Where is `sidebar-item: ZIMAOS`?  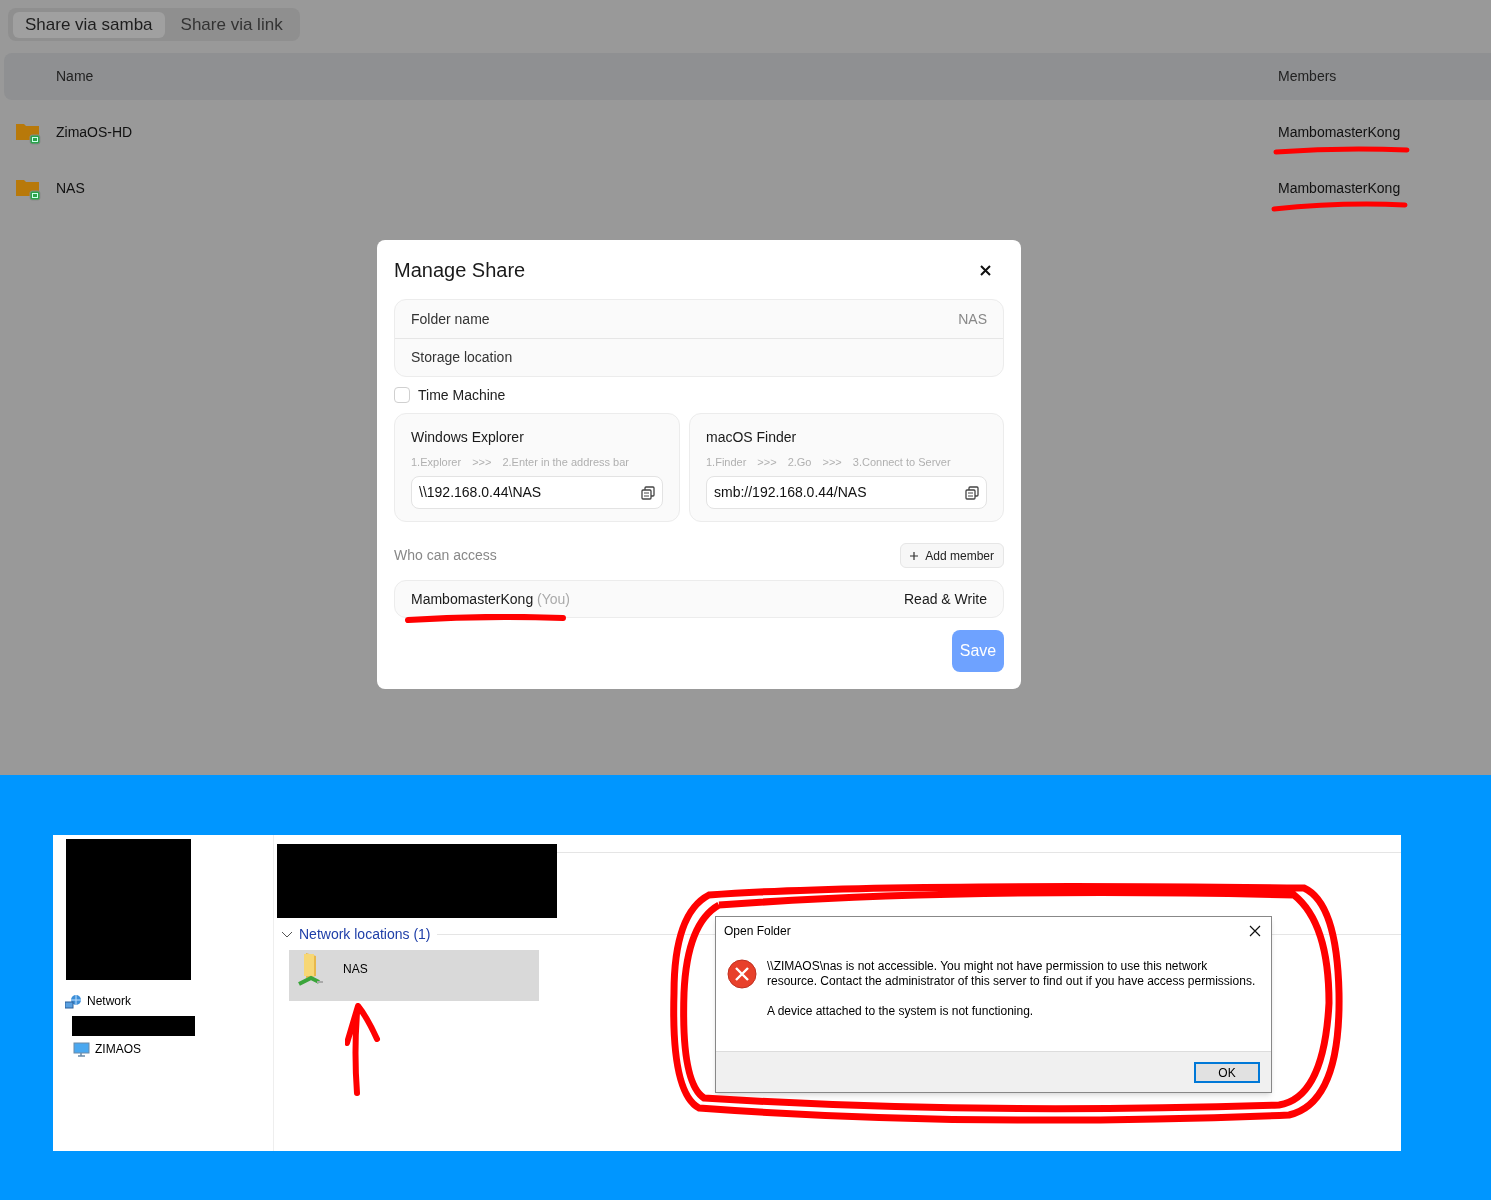
sidebar-item: ZIMAOS is located at coordinates (118, 1049).